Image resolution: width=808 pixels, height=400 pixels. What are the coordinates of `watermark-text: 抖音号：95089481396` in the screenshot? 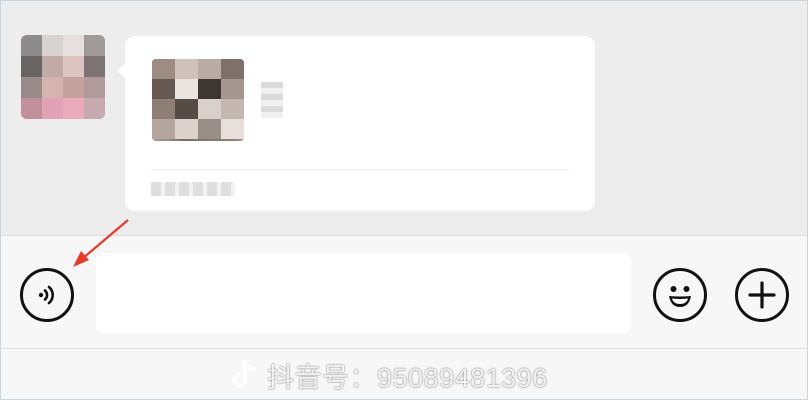 It's located at (407, 377).